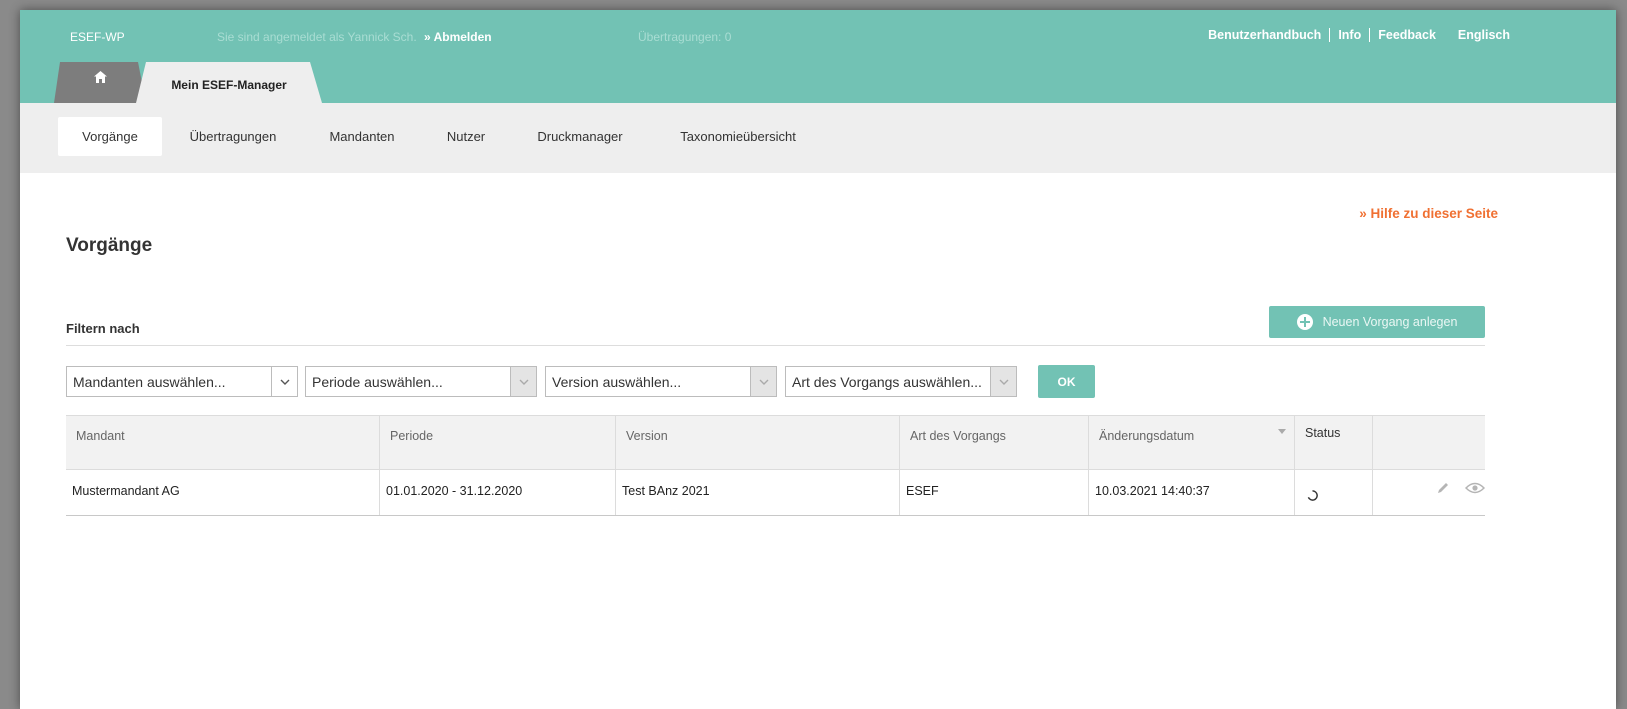  What do you see at coordinates (233, 136) in the screenshot?
I see `subnav-item-uebertragungen: Übertragungen` at bounding box center [233, 136].